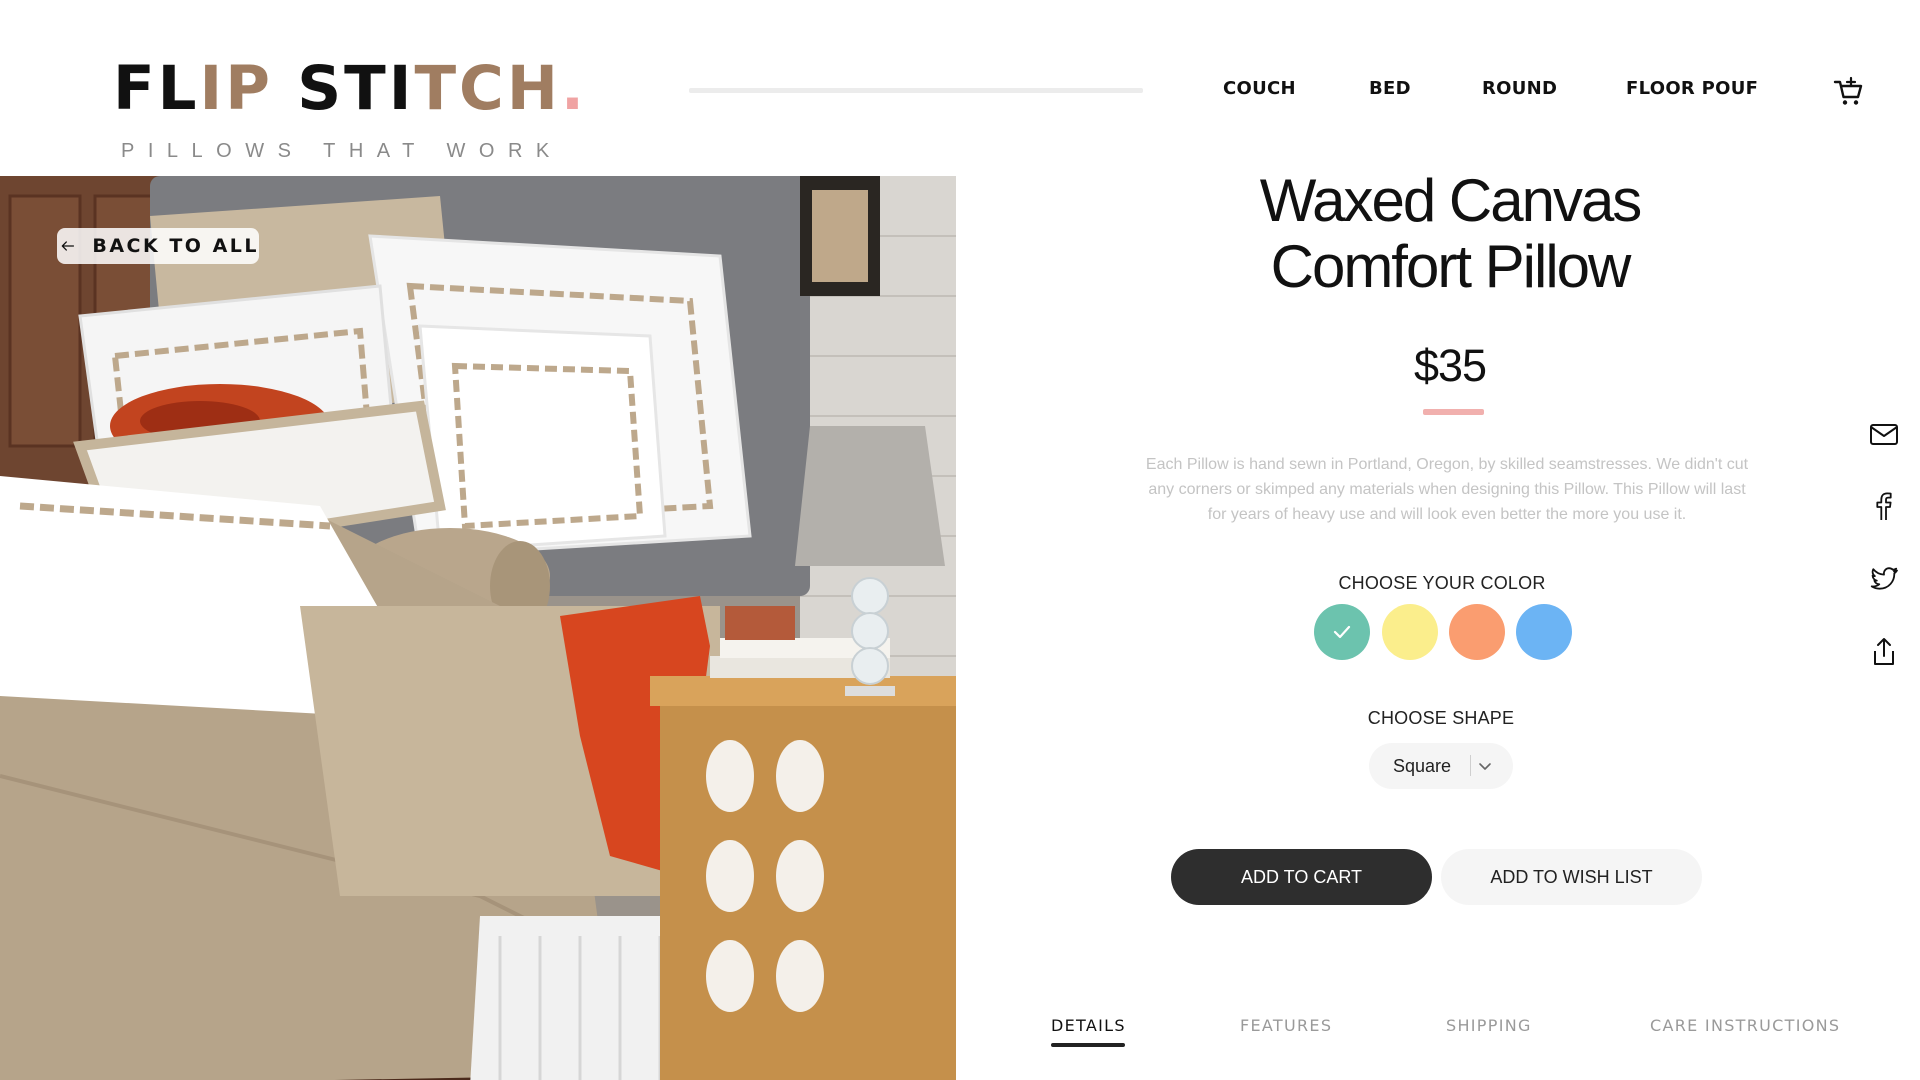  I want to click on nav-item-floor-pouf: FLOOR POUF, so click(1692, 88).